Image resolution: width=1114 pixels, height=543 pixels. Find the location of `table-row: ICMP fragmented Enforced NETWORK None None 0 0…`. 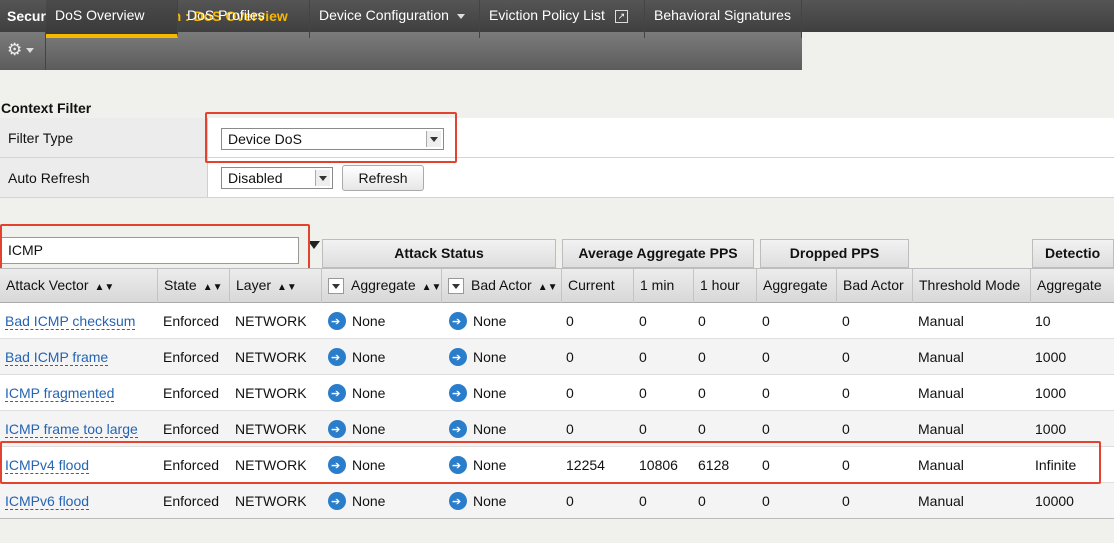

table-row: ICMP fragmented Enforced NETWORK None None 0 0… is located at coordinates (557, 393).